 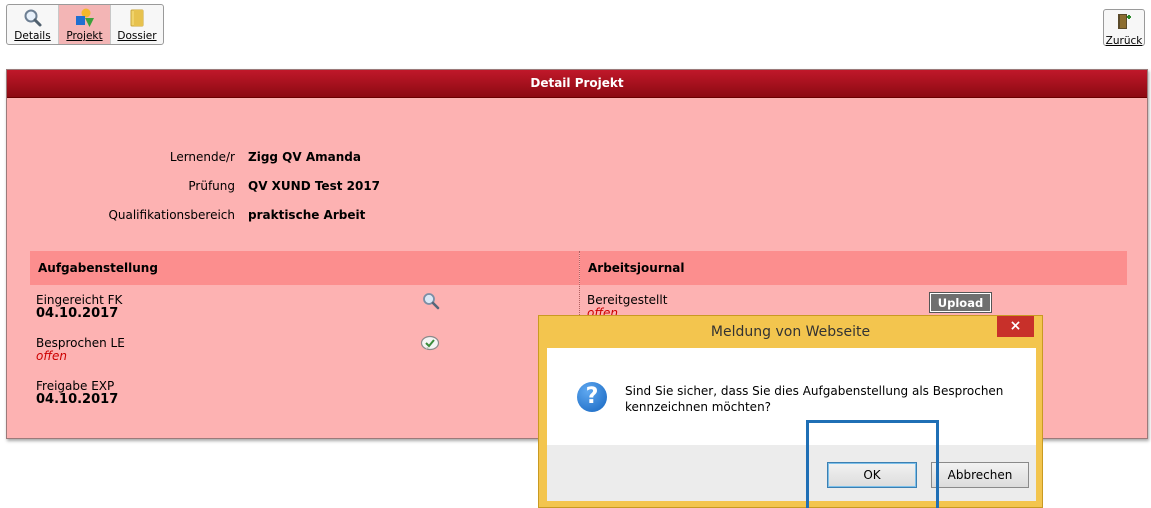 What do you see at coordinates (960, 302) in the screenshot?
I see `upload-button: Upload` at bounding box center [960, 302].